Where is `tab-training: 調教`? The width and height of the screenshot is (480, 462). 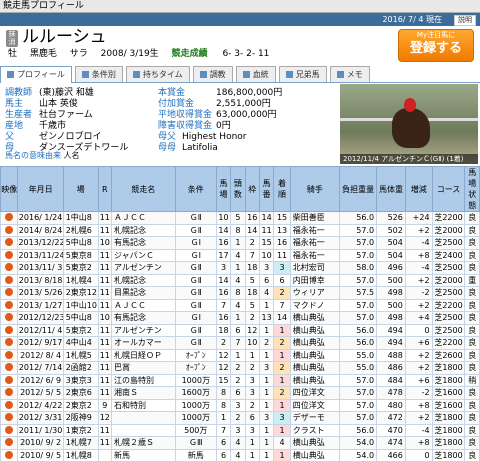 tab-training: 調教 is located at coordinates (212, 74).